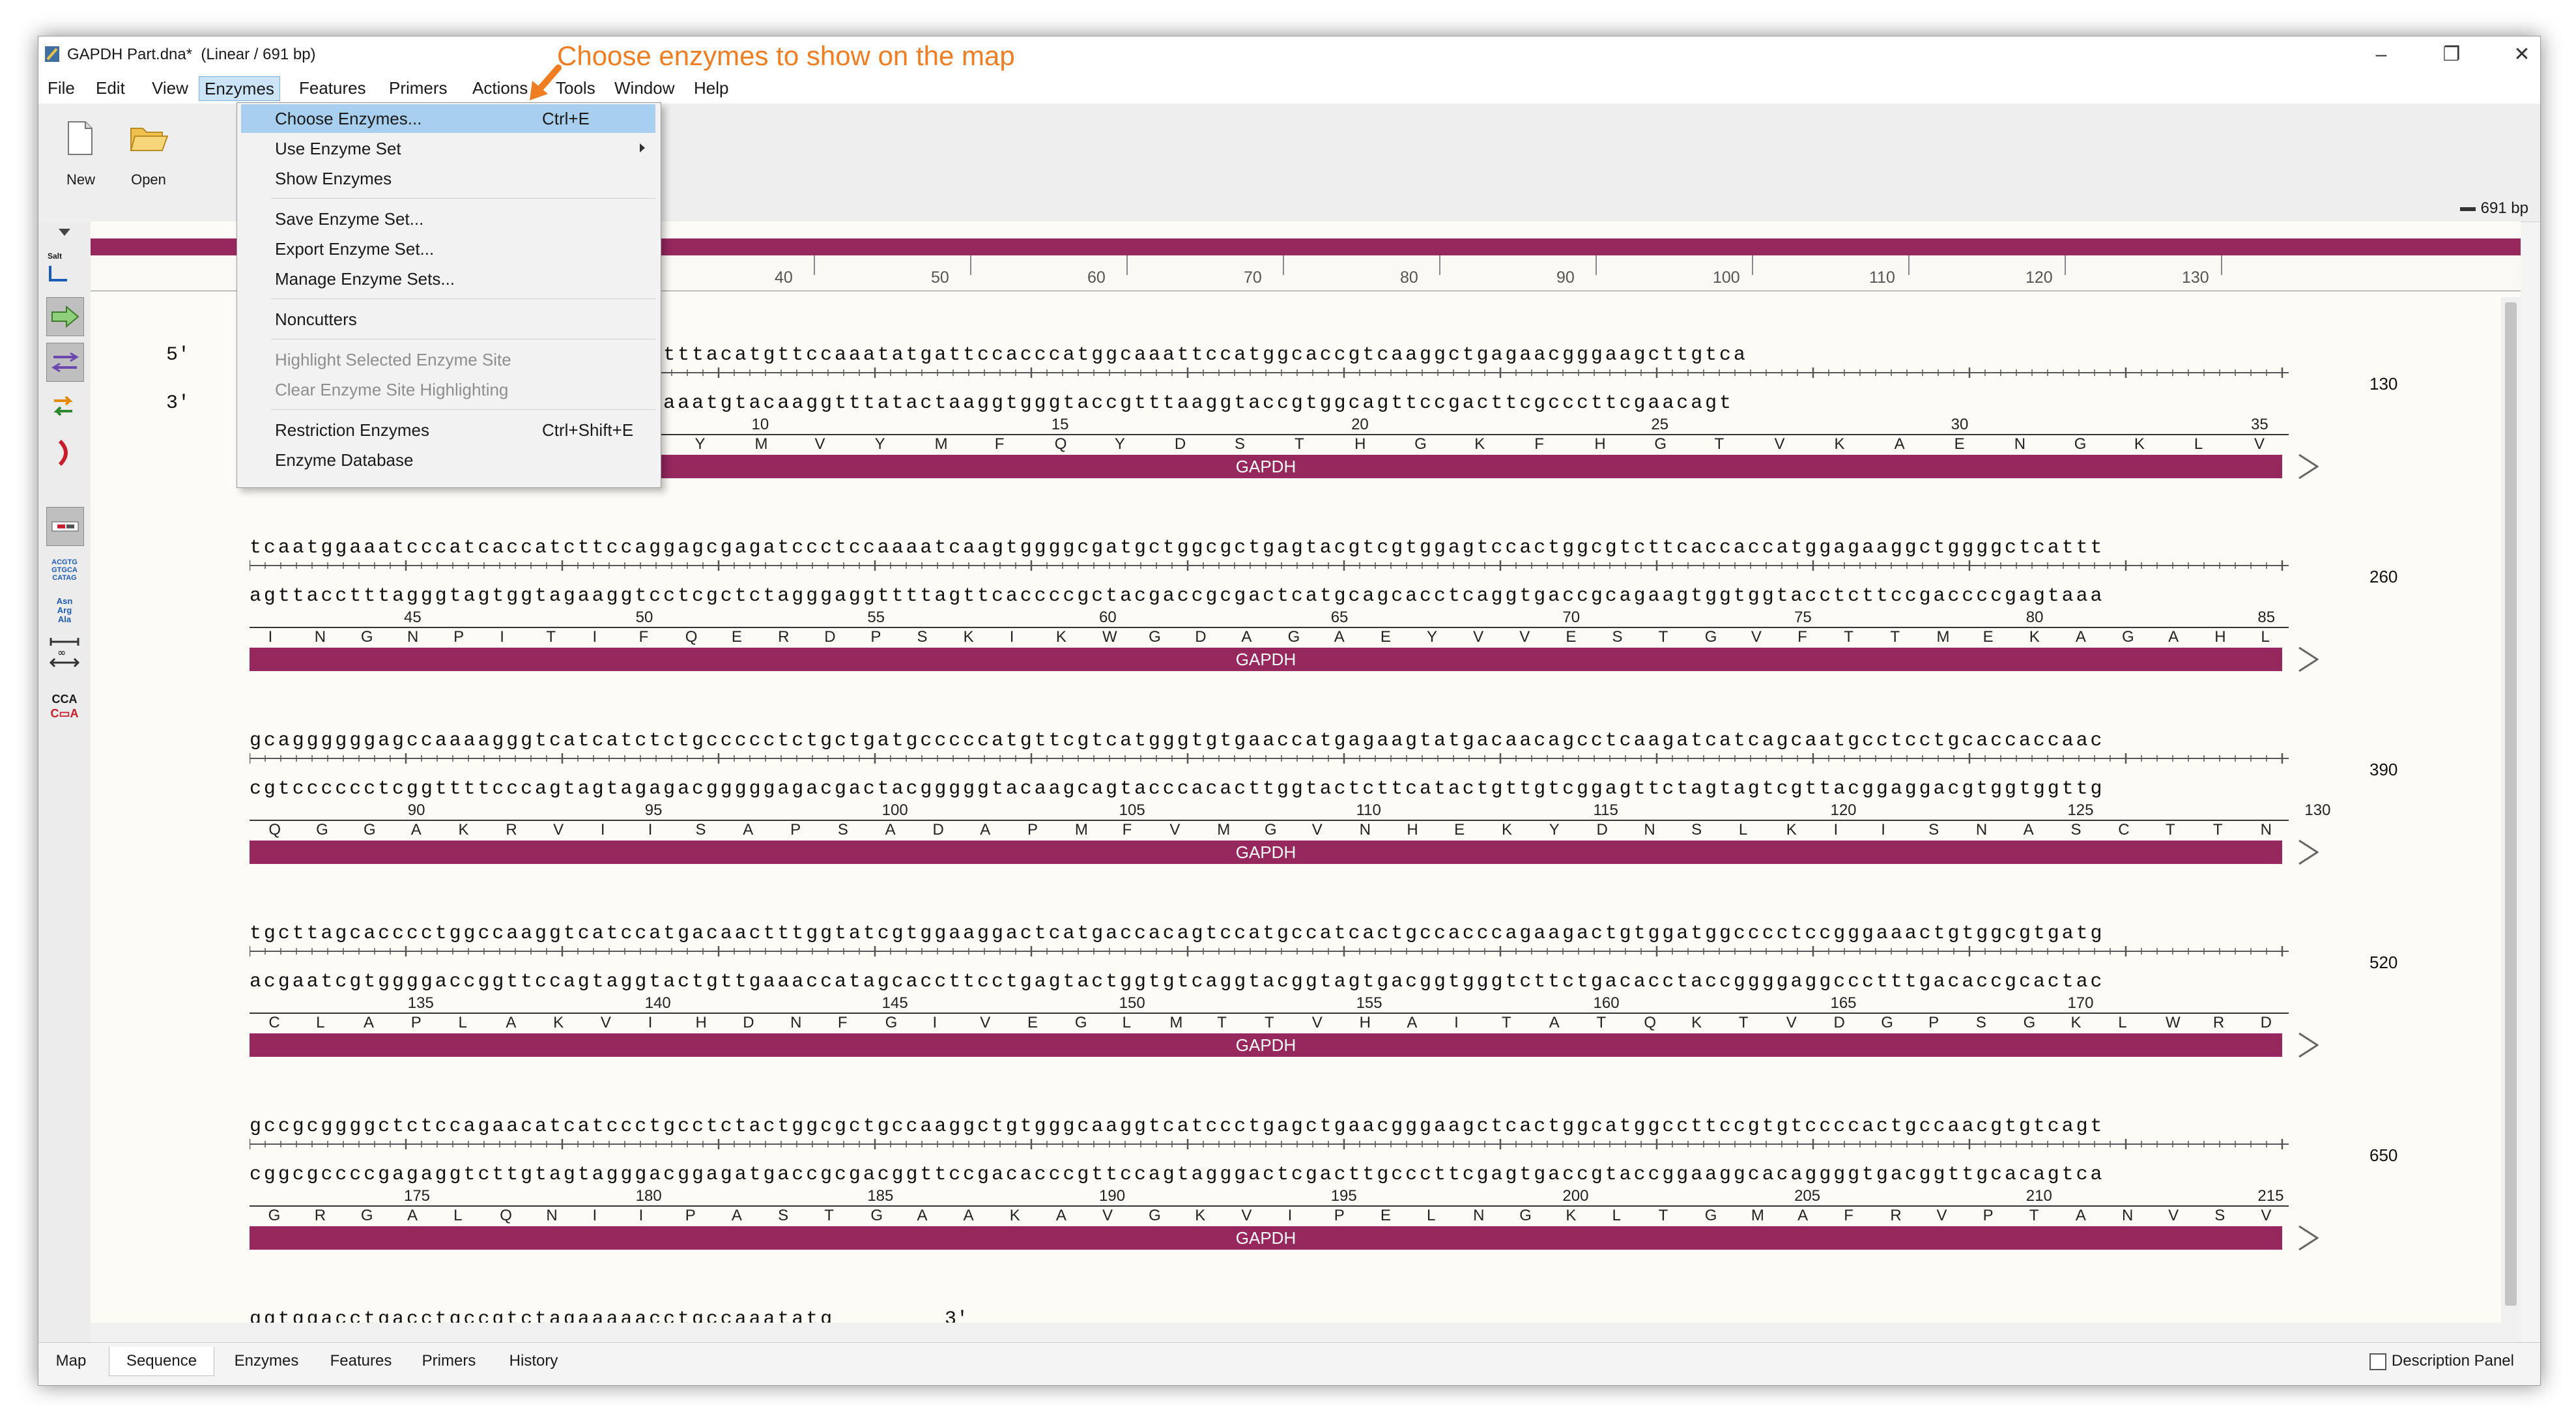 This screenshot has width=2576, height=1423. Describe the element at coordinates (80, 152) in the screenshot. I see `new-button: New` at that location.